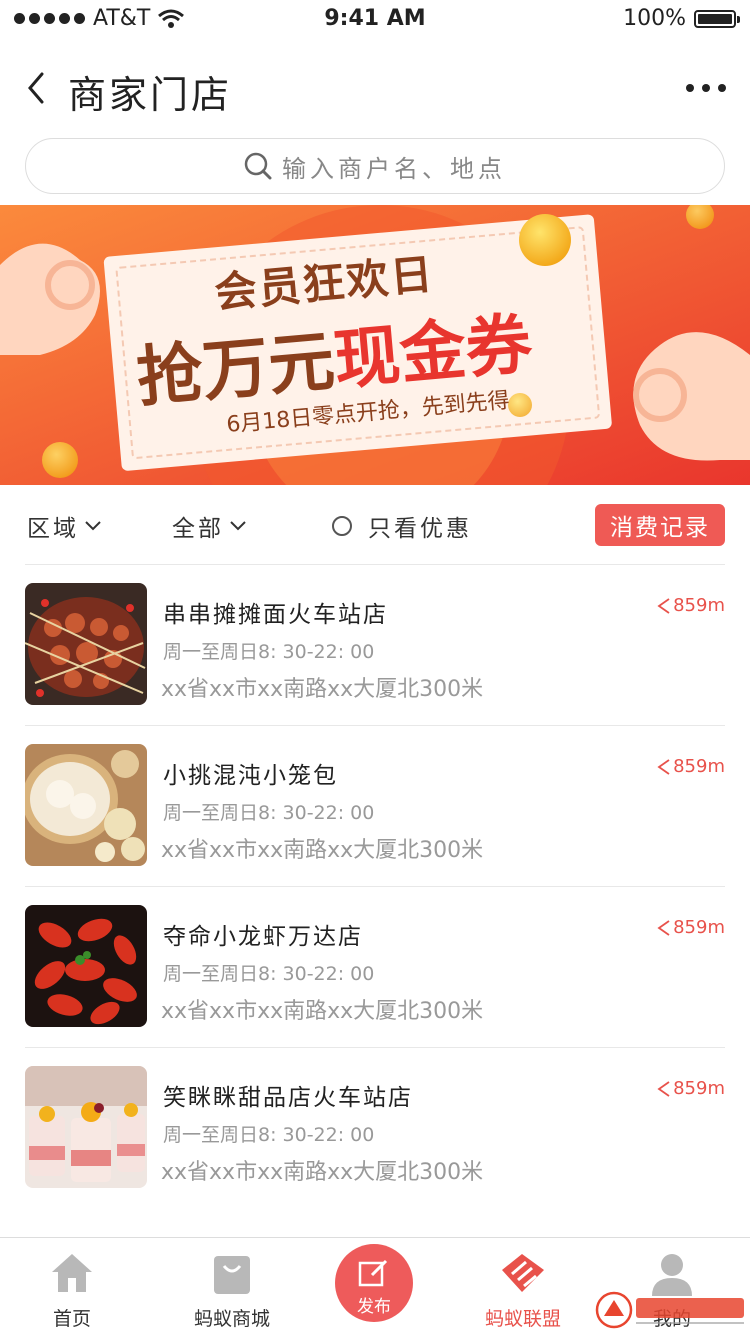  I want to click on store-name: 串串摊摊面火车站店, so click(275, 615).